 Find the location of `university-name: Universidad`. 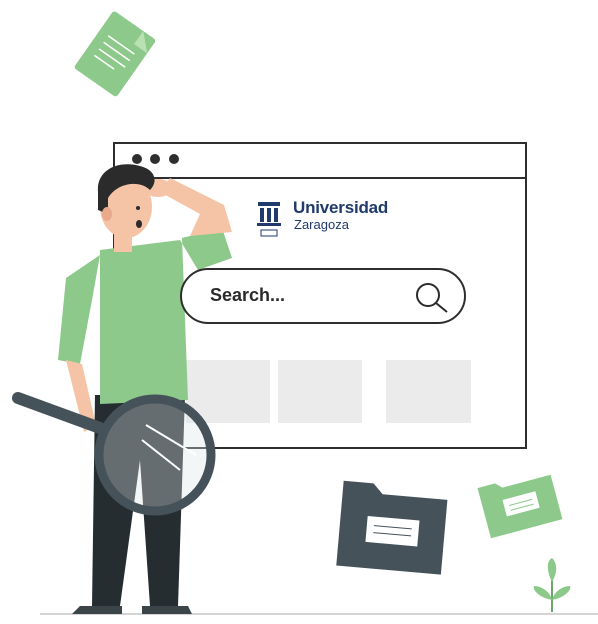

university-name: Universidad is located at coordinates (341, 207).